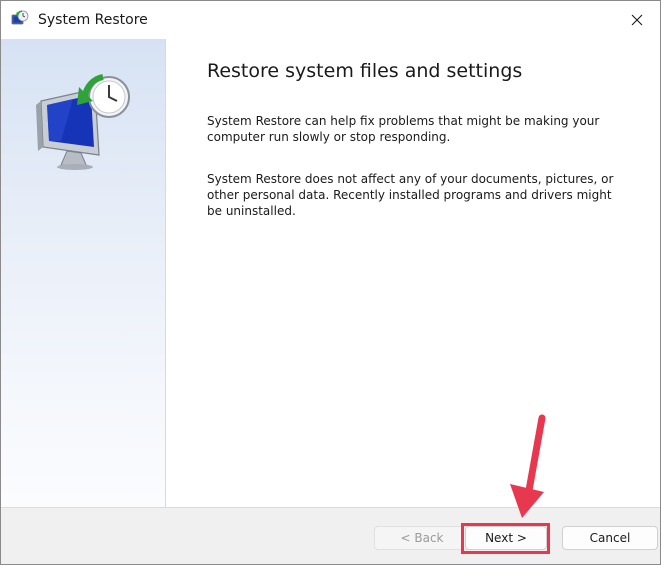 This screenshot has width=661, height=565. What do you see at coordinates (528, 466) in the screenshot?
I see `red-arrow-annotation` at bounding box center [528, 466].